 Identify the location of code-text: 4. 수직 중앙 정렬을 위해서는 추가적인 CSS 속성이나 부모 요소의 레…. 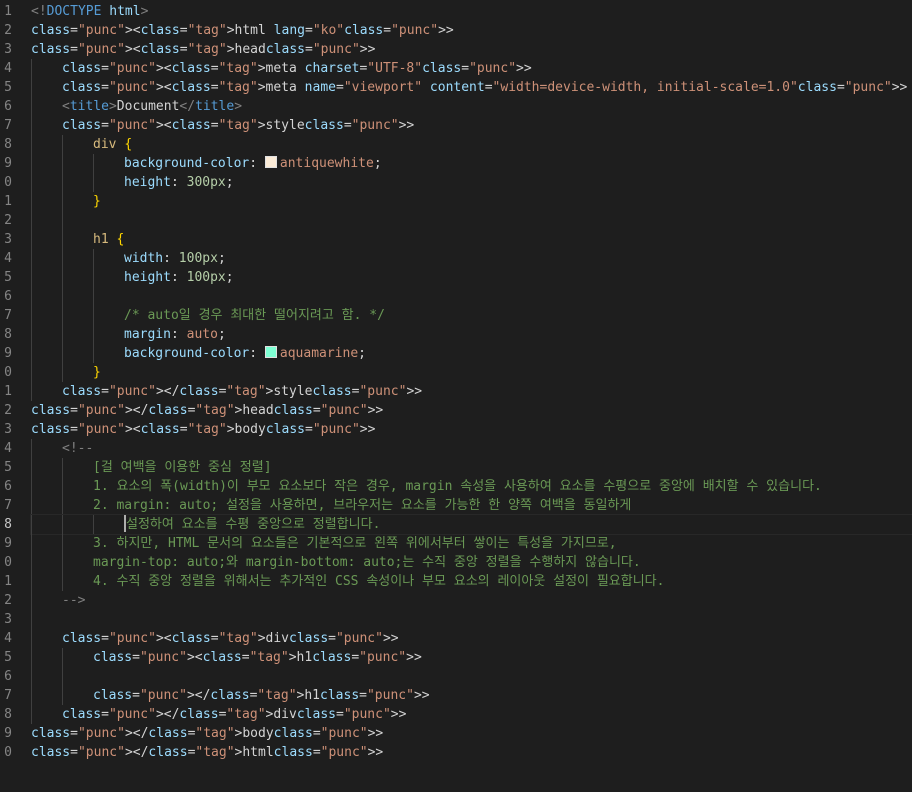
(379, 581).